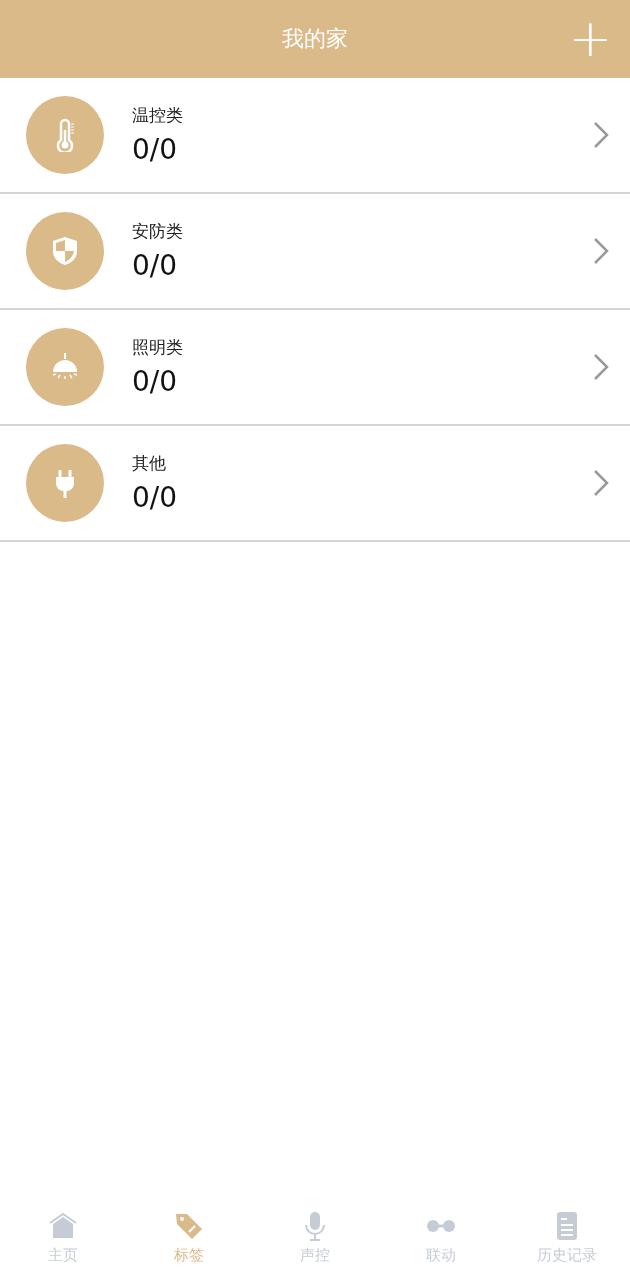 This screenshot has width=630, height=1280. Describe the element at coordinates (315, 136) in the screenshot. I see `category-row: 温控类 0/0` at that location.